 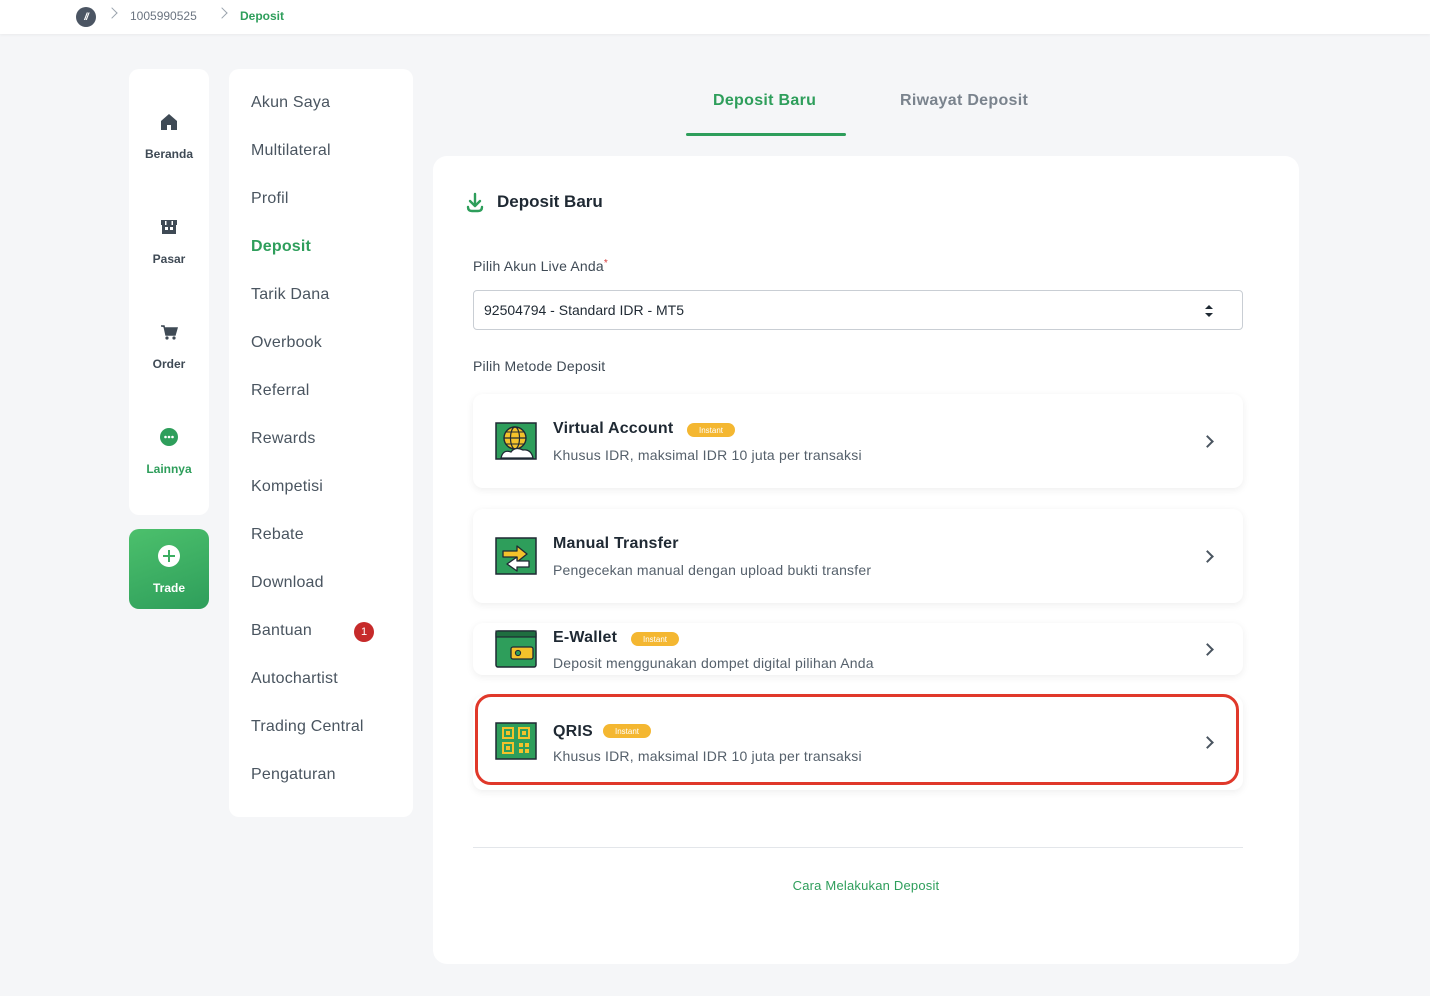 I want to click on menu-item-download: Download, so click(x=287, y=583).